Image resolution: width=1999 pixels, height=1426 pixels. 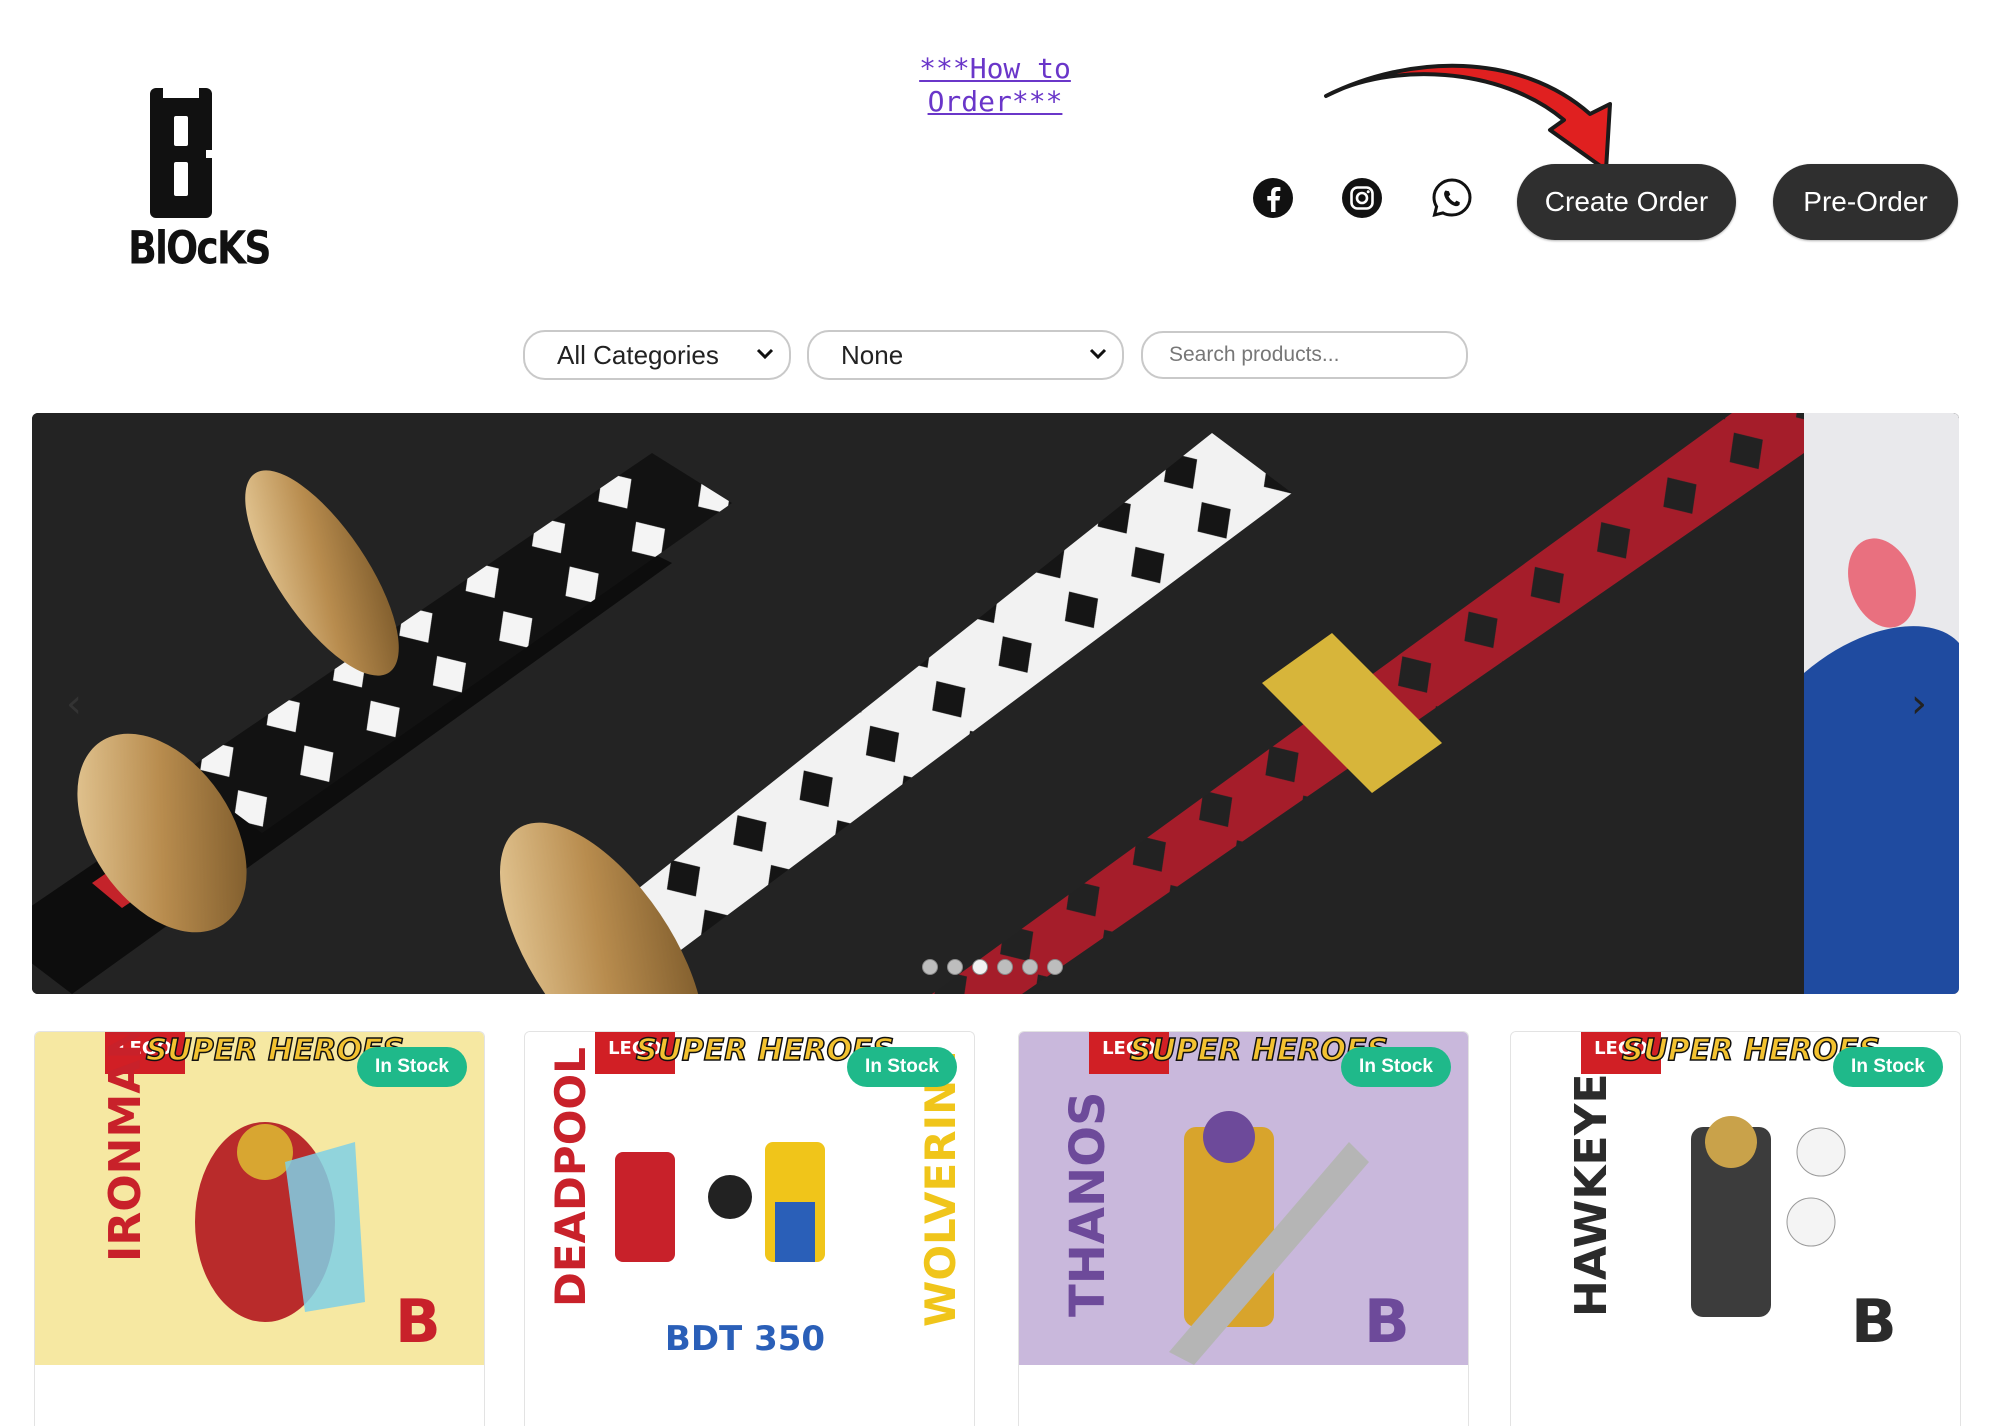 I want to click on category-select: All Categories, so click(x=657, y=355).